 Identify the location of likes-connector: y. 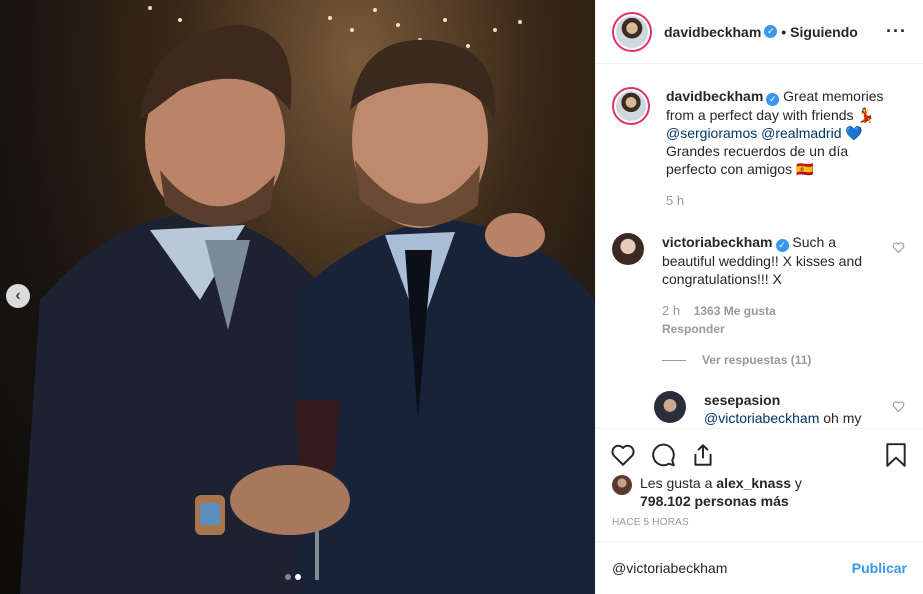
(798, 483).